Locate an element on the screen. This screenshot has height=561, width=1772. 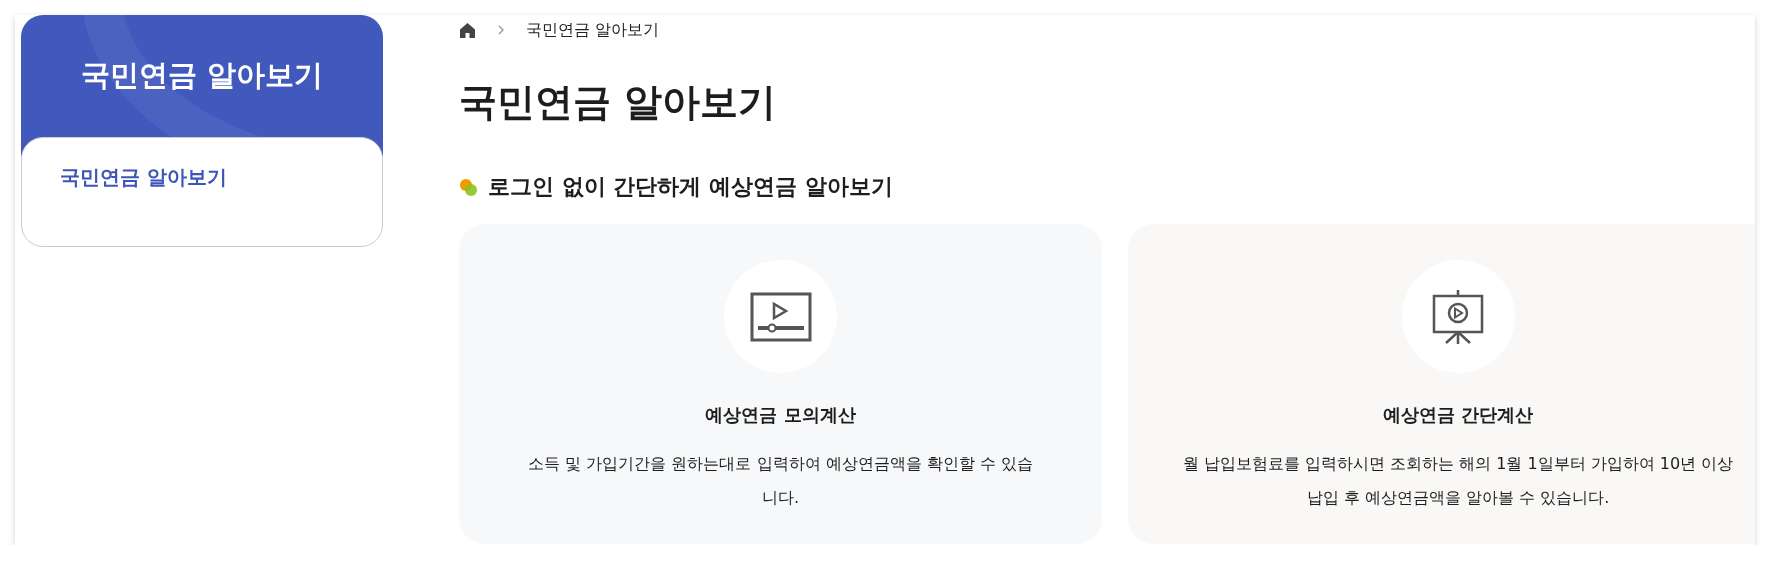
chevron-right-icon is located at coordinates (501, 30).